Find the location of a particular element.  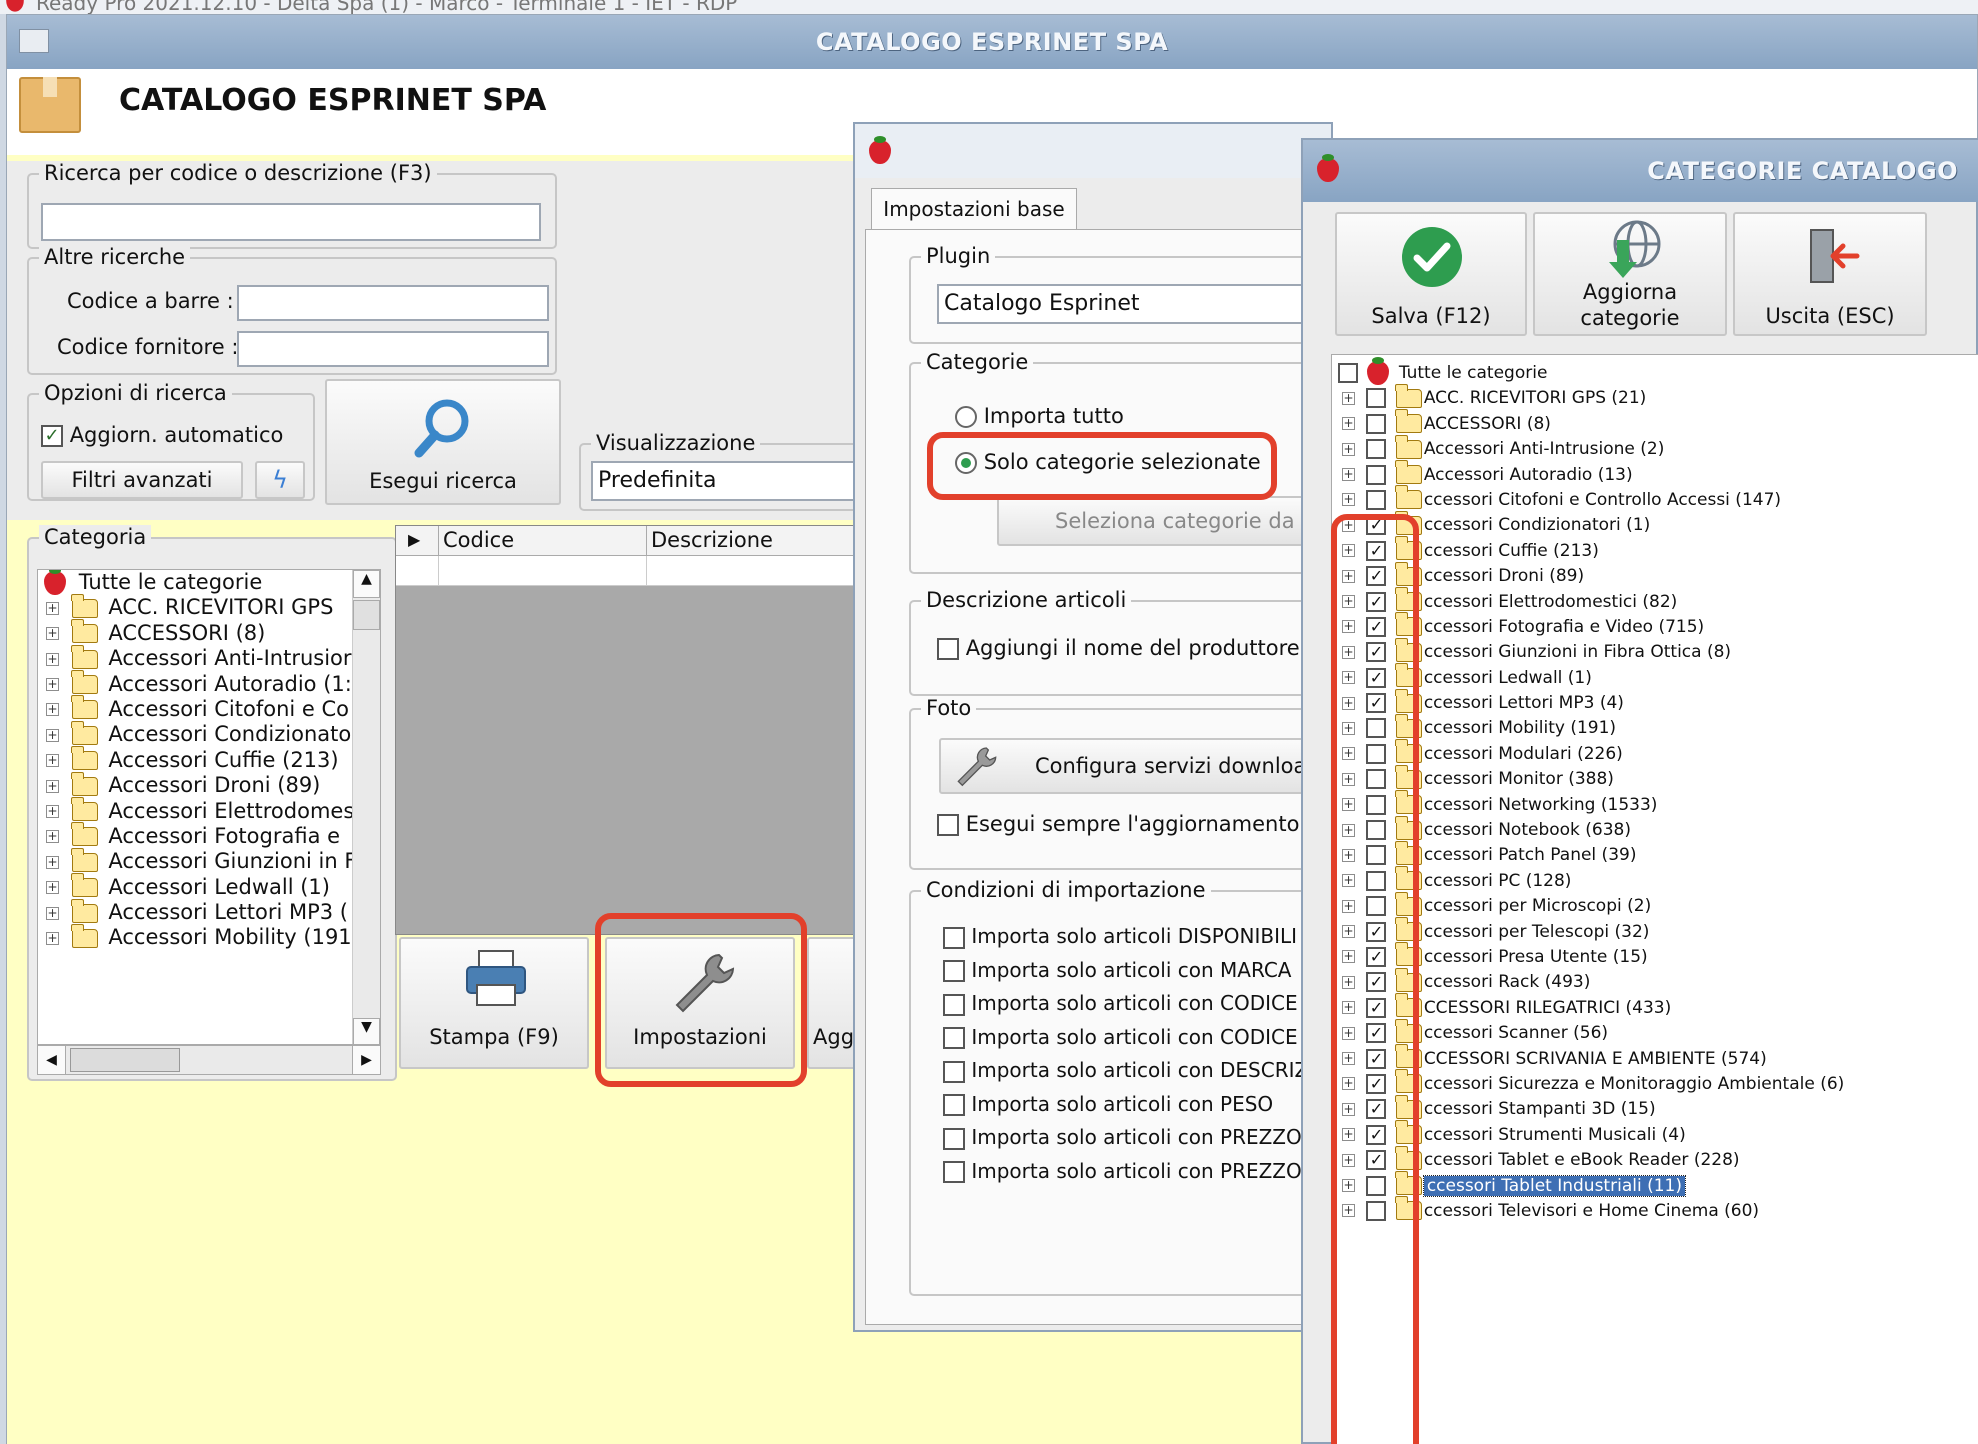

search-input is located at coordinates (291, 222).